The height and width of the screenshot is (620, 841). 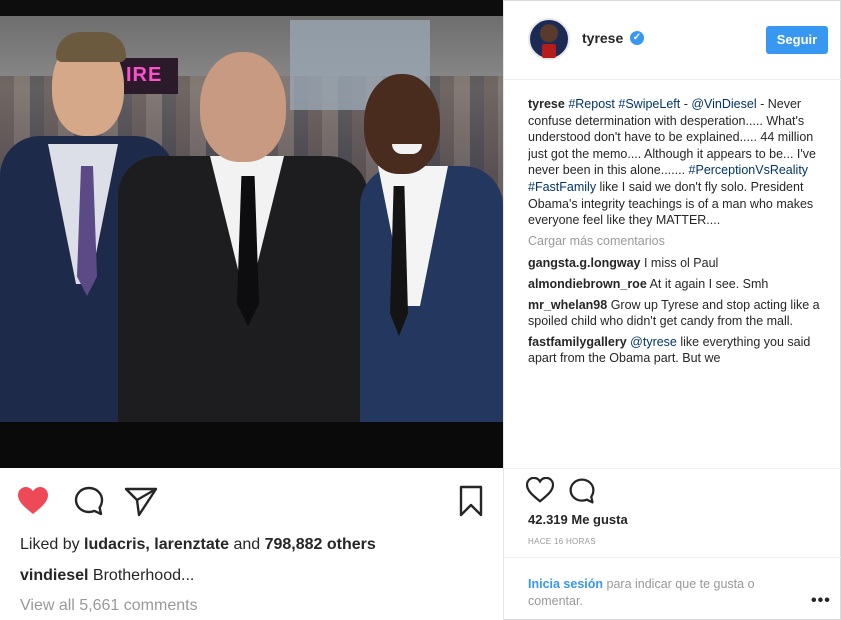 What do you see at coordinates (649, 104) in the screenshot?
I see `hashtag-link: #SwipeLeft` at bounding box center [649, 104].